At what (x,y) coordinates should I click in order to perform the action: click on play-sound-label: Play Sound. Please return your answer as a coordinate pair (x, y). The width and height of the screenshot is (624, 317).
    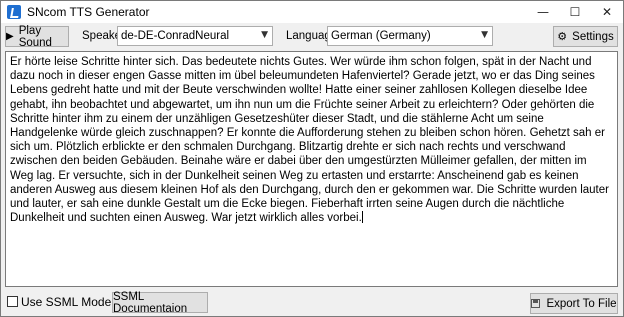
    Looking at the image, I should click on (35, 36).